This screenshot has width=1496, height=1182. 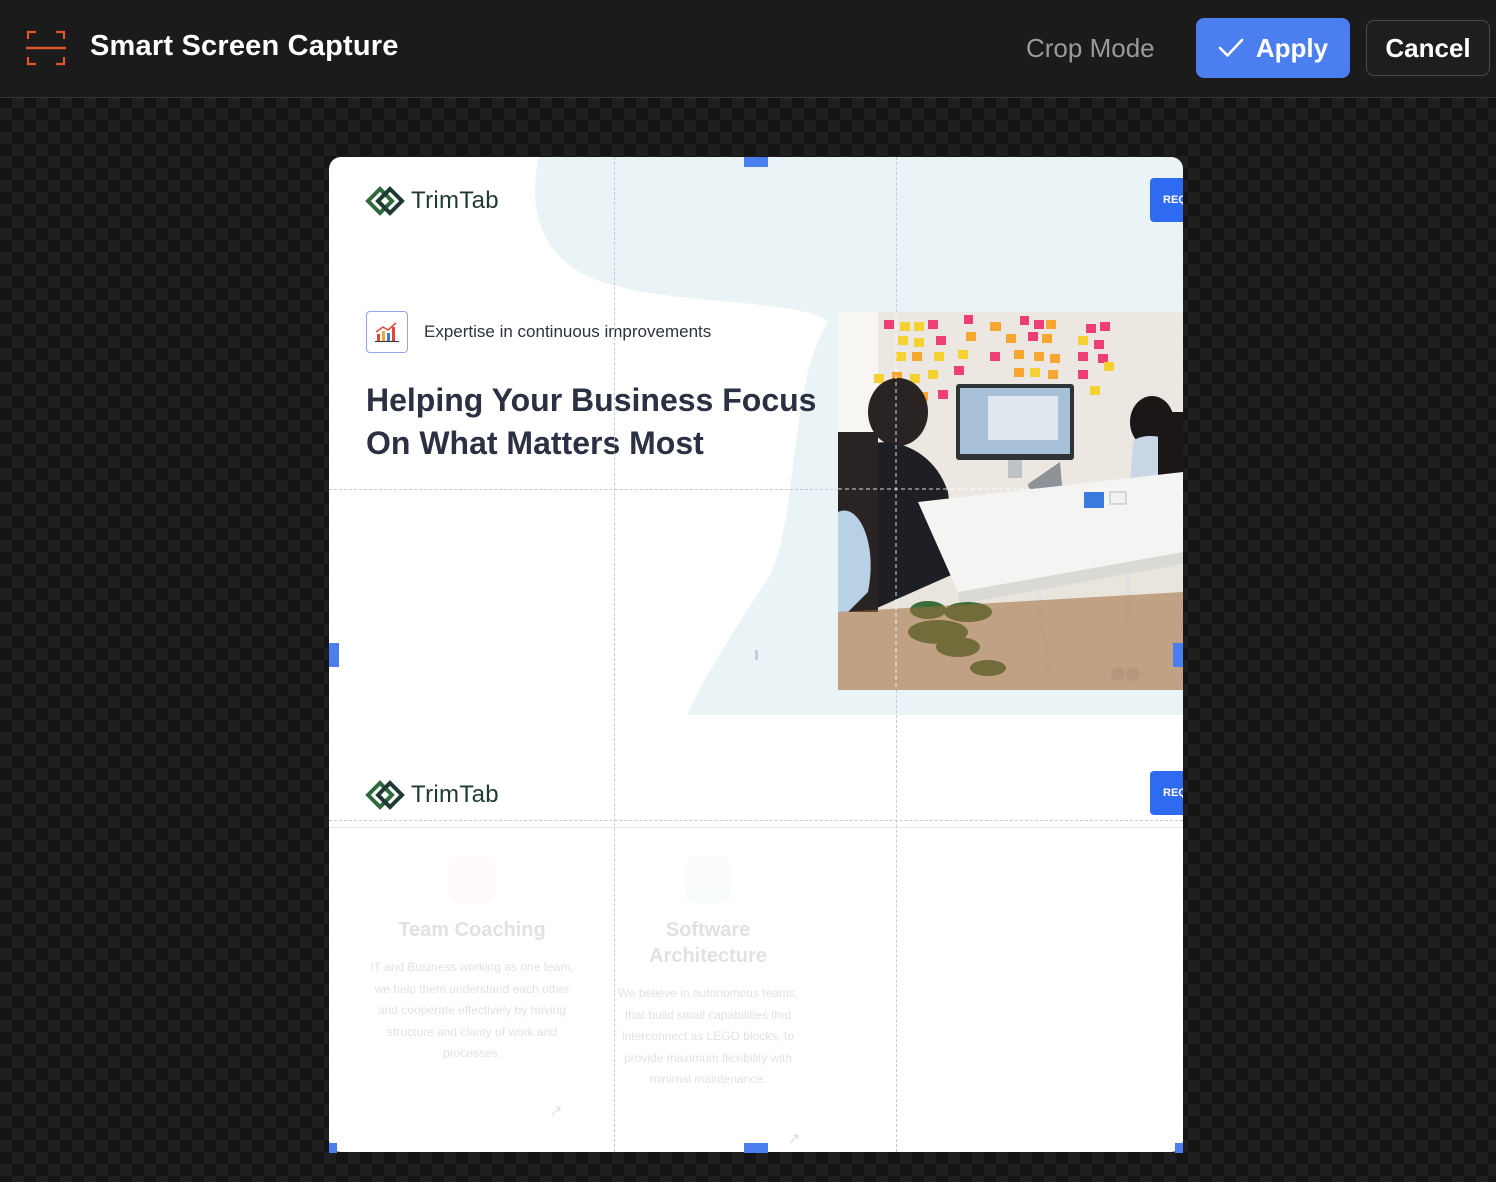 I want to click on hero-tagline: Expertise in continuous improvements, so click(x=538, y=332).